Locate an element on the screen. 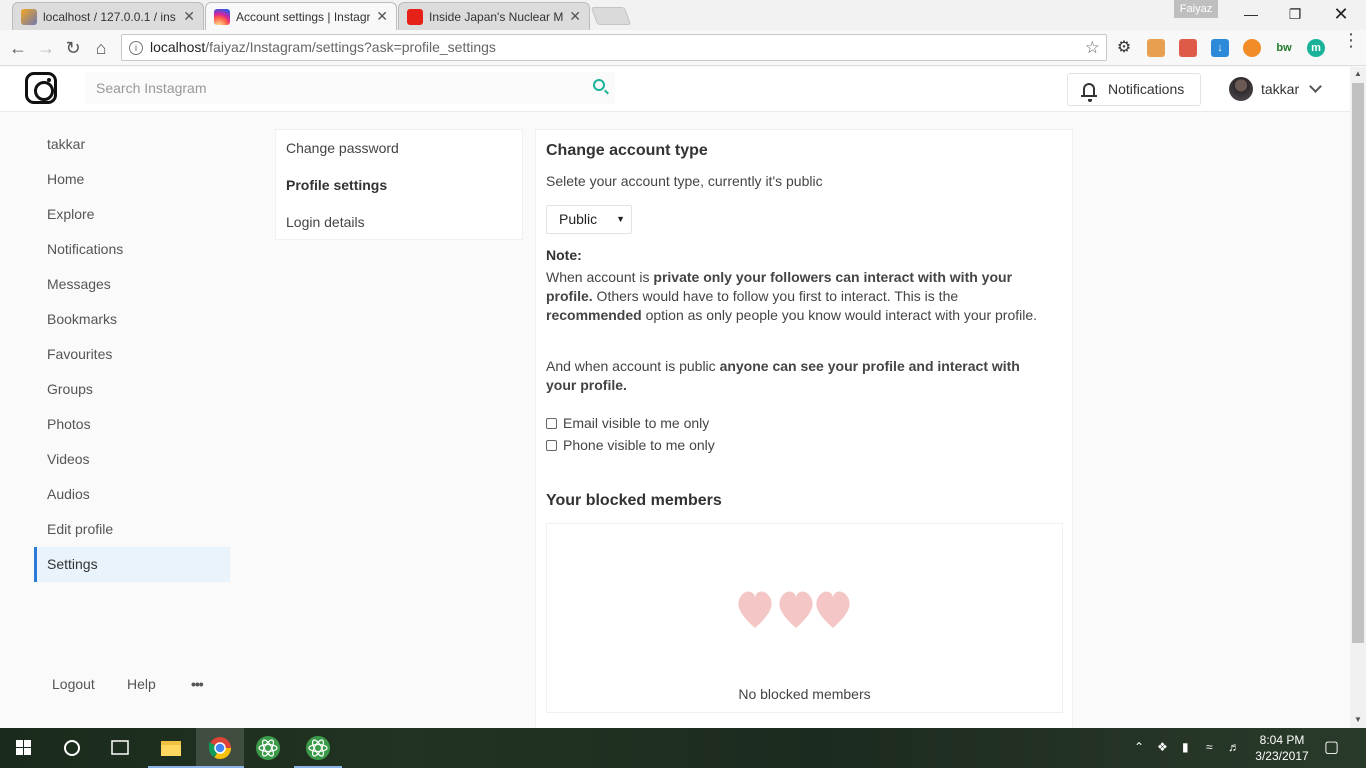  task-view-icon is located at coordinates (120, 748).